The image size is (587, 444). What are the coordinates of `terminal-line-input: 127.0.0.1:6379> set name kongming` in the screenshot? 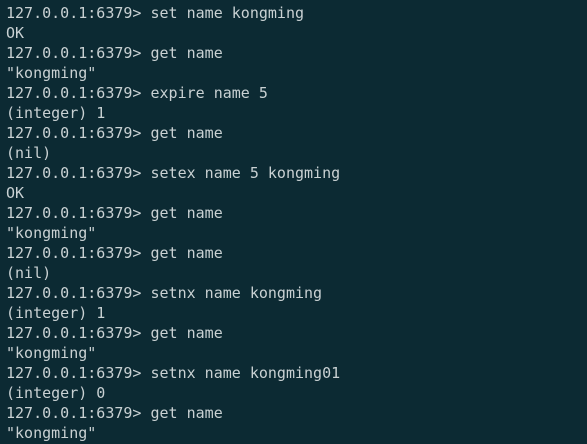 It's located at (296, 13).